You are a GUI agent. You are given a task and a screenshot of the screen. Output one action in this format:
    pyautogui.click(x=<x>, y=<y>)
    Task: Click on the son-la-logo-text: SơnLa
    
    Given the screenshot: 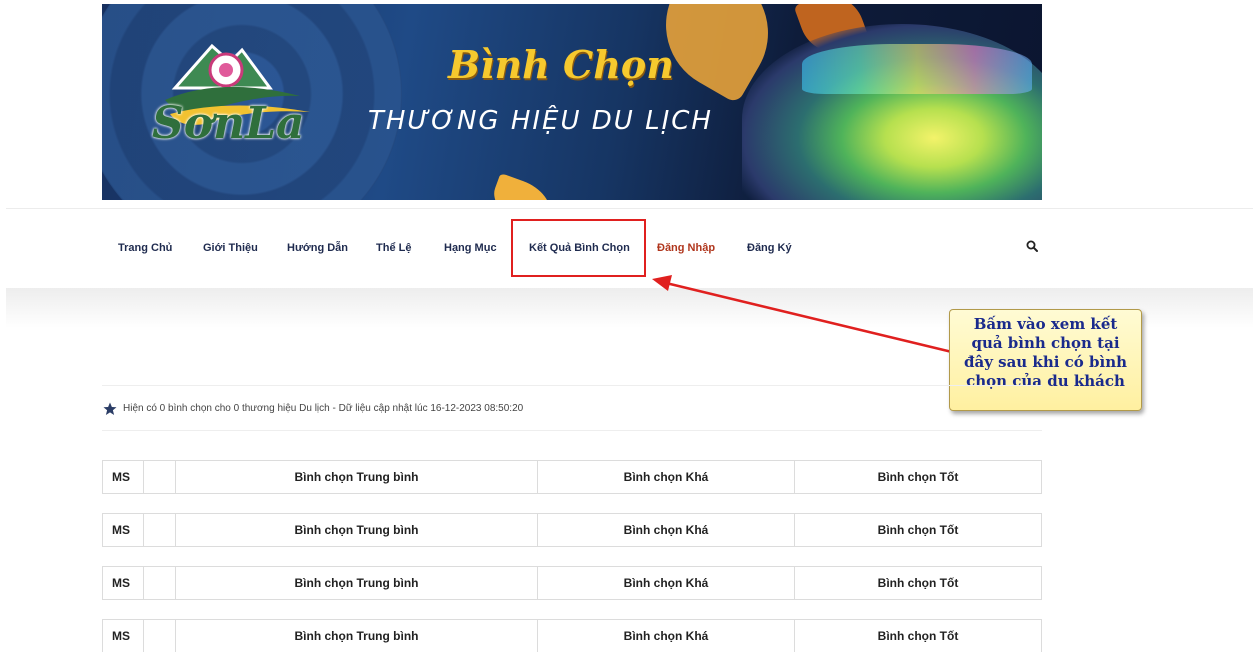 What is the action you would take?
    pyautogui.click(x=228, y=123)
    